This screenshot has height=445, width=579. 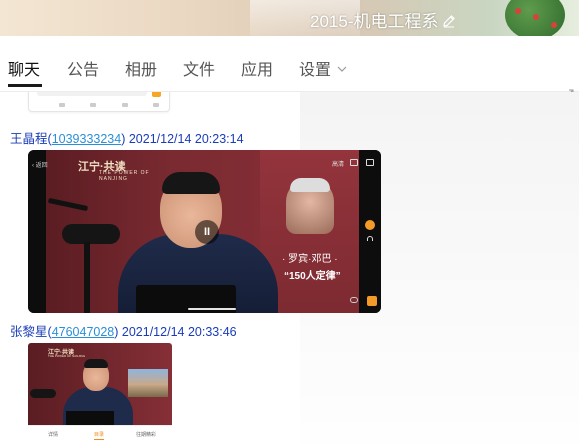 I want to click on caption-title: “150人定律”, so click(x=312, y=276).